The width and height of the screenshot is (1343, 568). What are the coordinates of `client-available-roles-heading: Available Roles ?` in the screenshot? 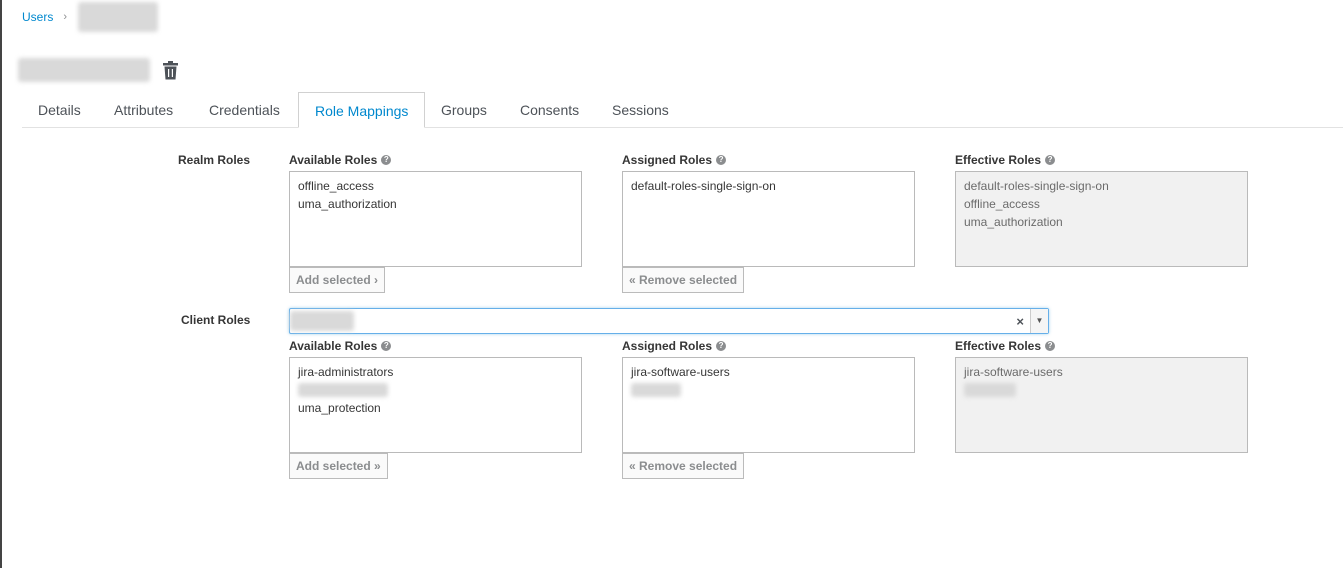 It's located at (340, 346).